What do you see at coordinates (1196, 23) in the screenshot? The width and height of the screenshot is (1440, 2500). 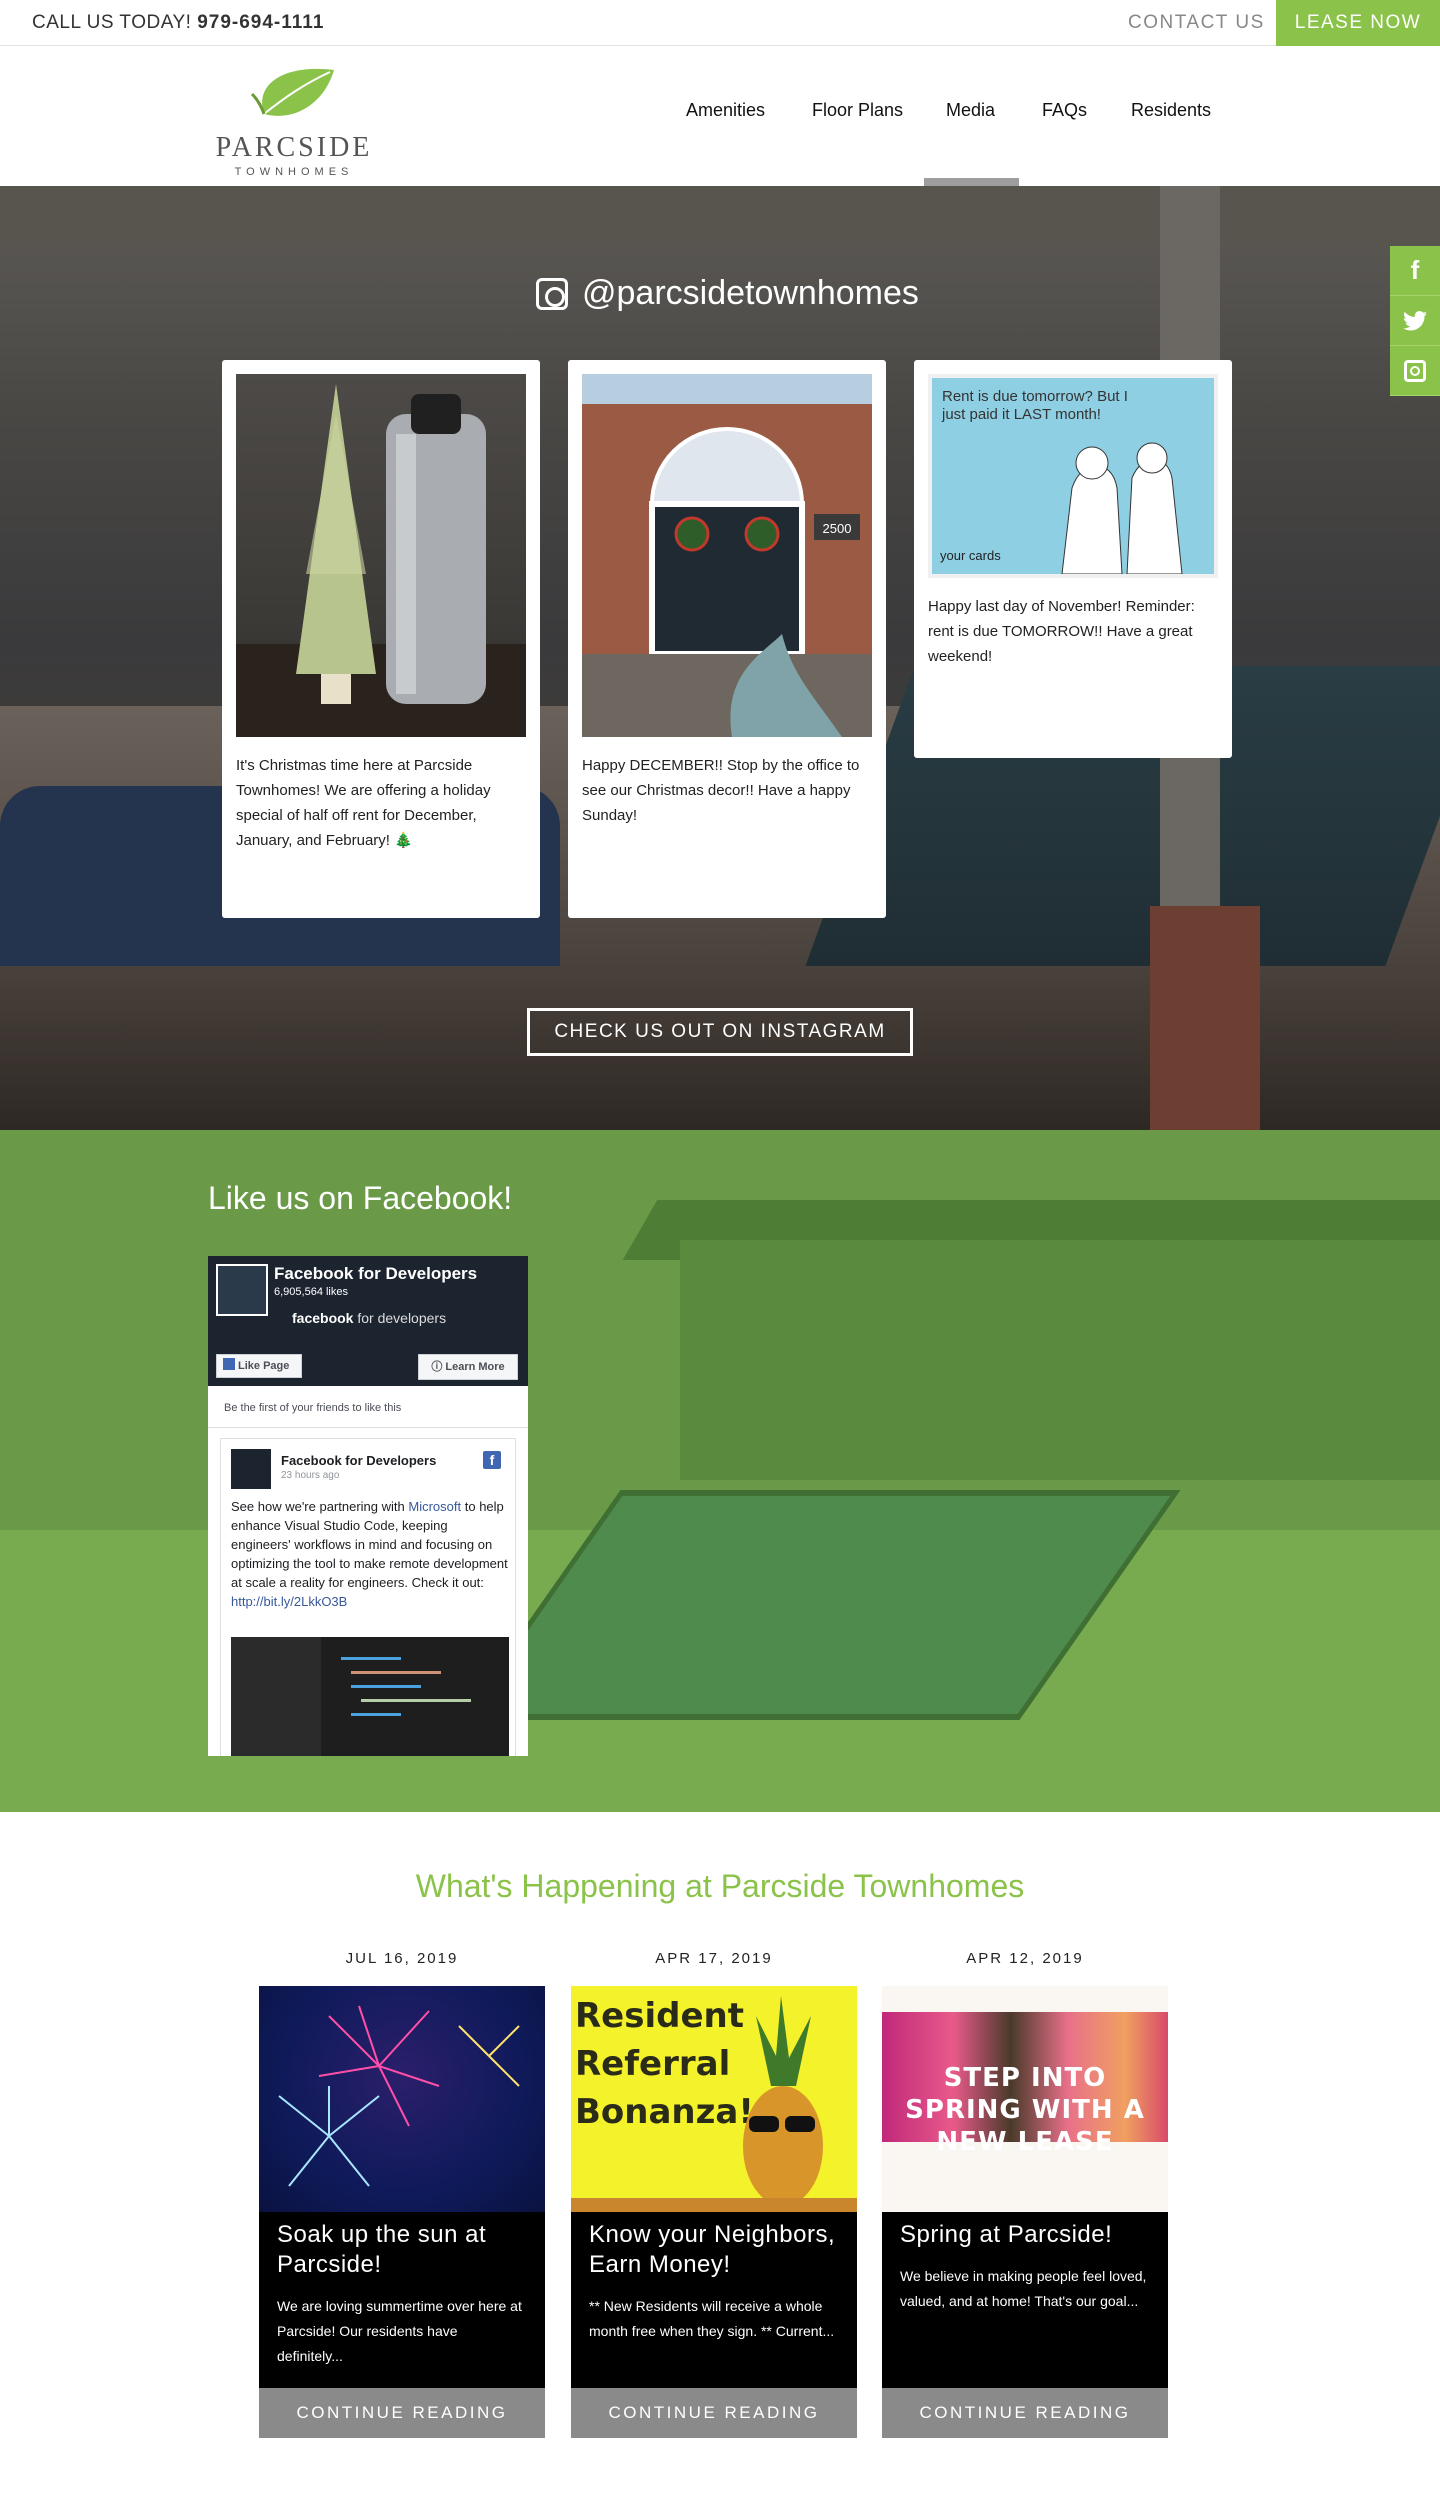 I see `contact-us-link: CONTACT US` at bounding box center [1196, 23].